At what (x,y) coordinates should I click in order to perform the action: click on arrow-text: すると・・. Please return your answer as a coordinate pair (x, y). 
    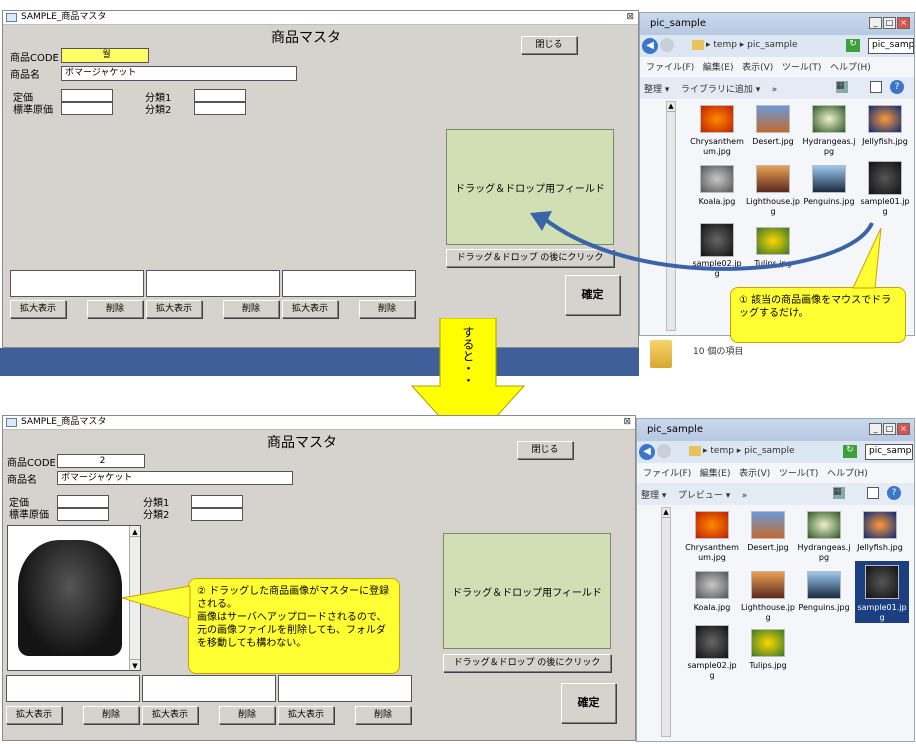
    Looking at the image, I should click on (468, 356).